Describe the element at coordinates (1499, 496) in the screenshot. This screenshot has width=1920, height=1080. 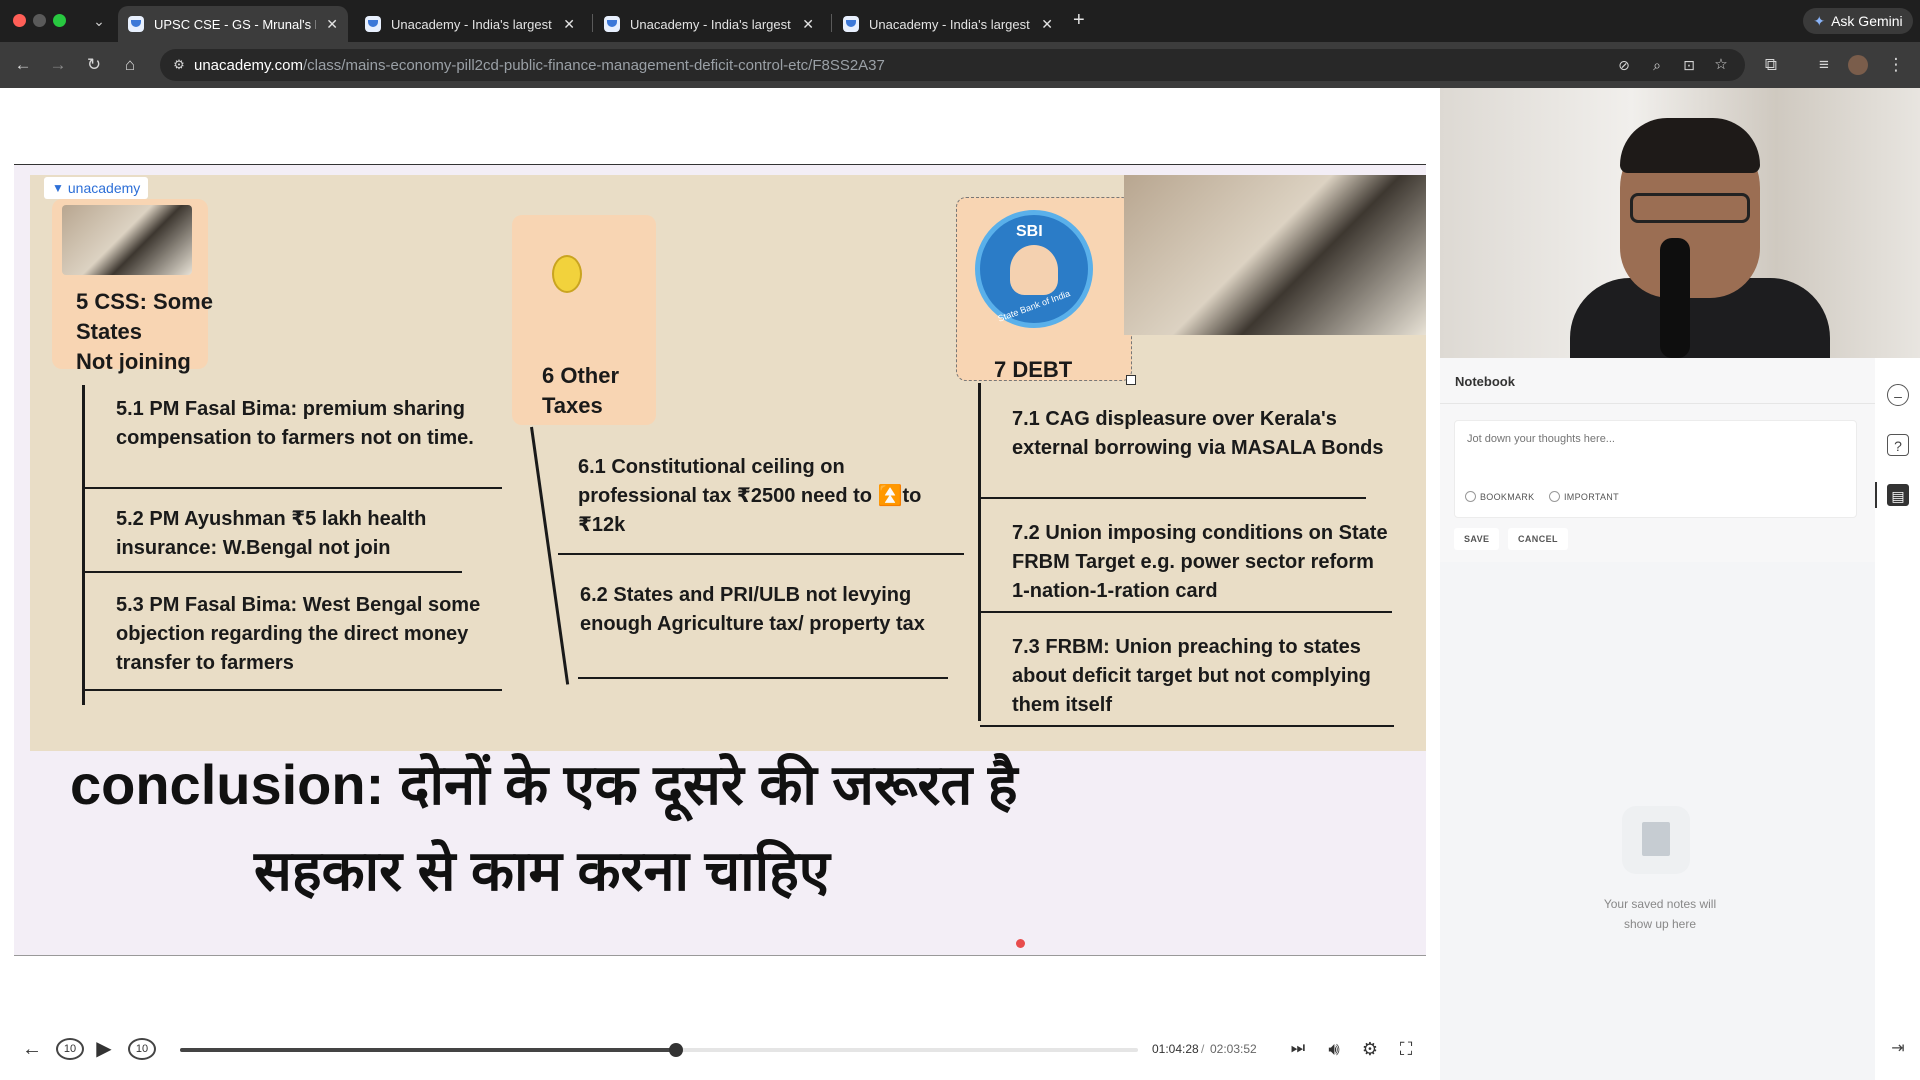
I see `bookmark-option: BOOKMARK` at that location.